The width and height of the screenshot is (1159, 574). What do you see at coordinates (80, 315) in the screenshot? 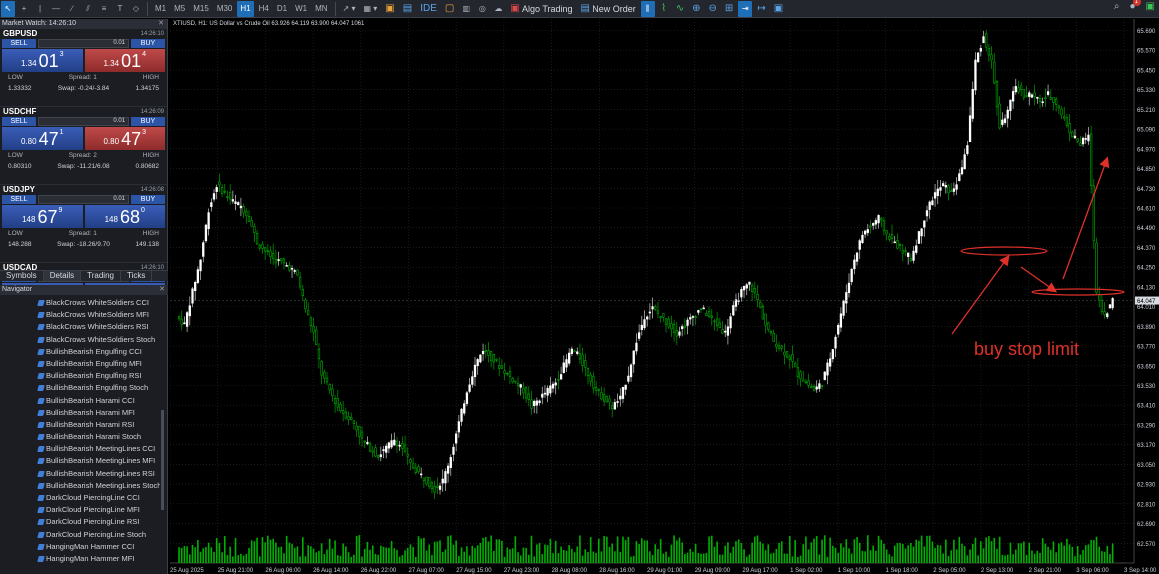
I see `navigator-item: BlackCrows WhiteSoldiers MFI` at bounding box center [80, 315].